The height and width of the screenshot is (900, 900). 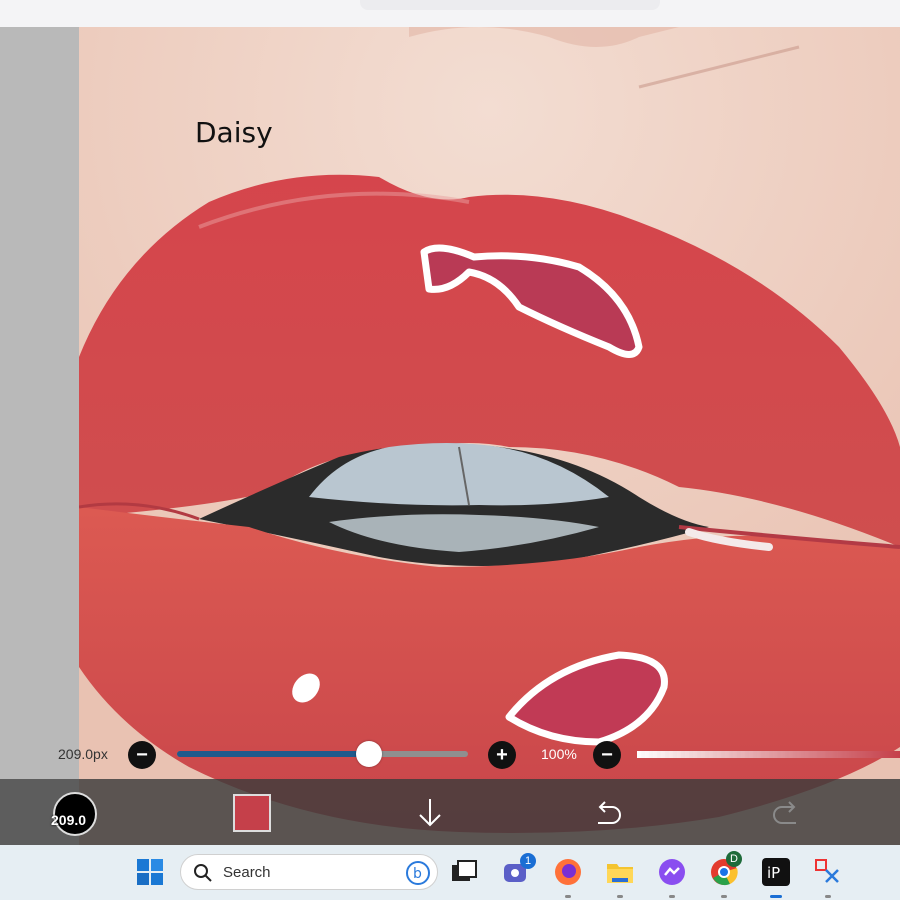 I want to click on file-explorer-icon, so click(x=620, y=872).